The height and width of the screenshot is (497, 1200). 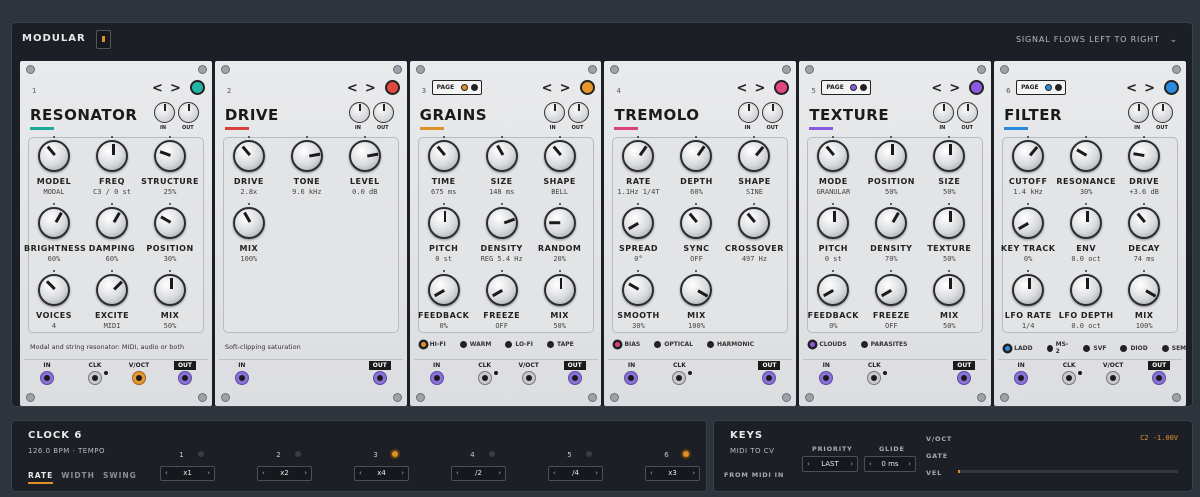 What do you see at coordinates (478, 473) in the screenshot?
I see `clock-rate-select: ‹ /2 ›` at bounding box center [478, 473].